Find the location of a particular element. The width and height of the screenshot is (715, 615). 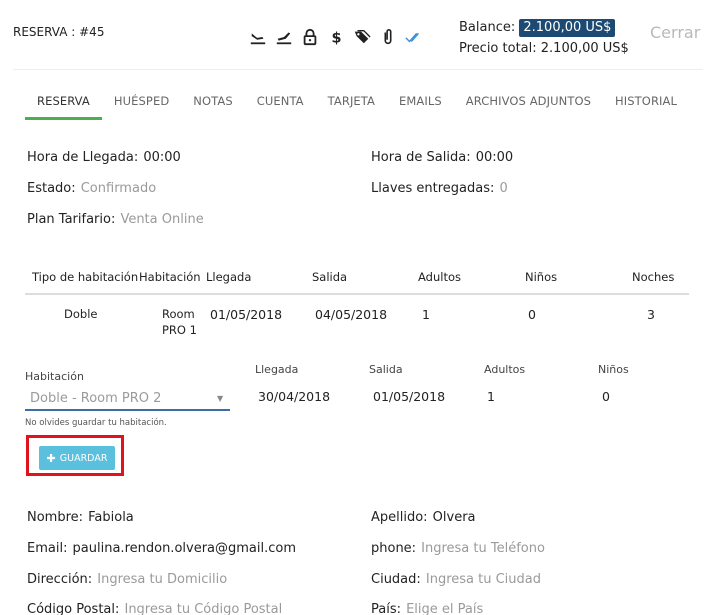

chevron-down-icon: ▼ is located at coordinates (220, 398).